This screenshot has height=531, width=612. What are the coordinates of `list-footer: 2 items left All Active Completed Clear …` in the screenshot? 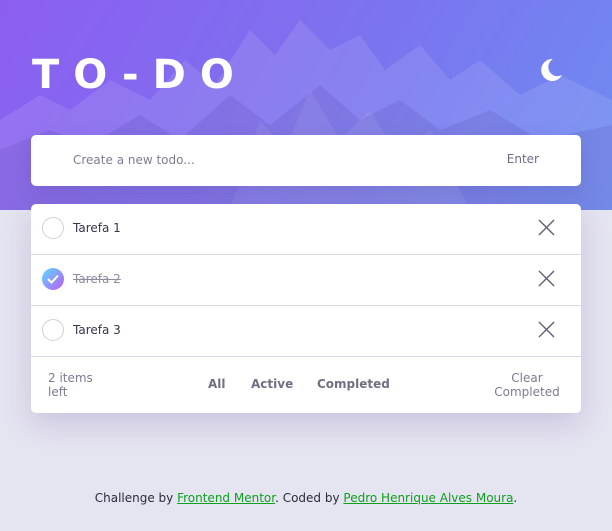 It's located at (306, 385).